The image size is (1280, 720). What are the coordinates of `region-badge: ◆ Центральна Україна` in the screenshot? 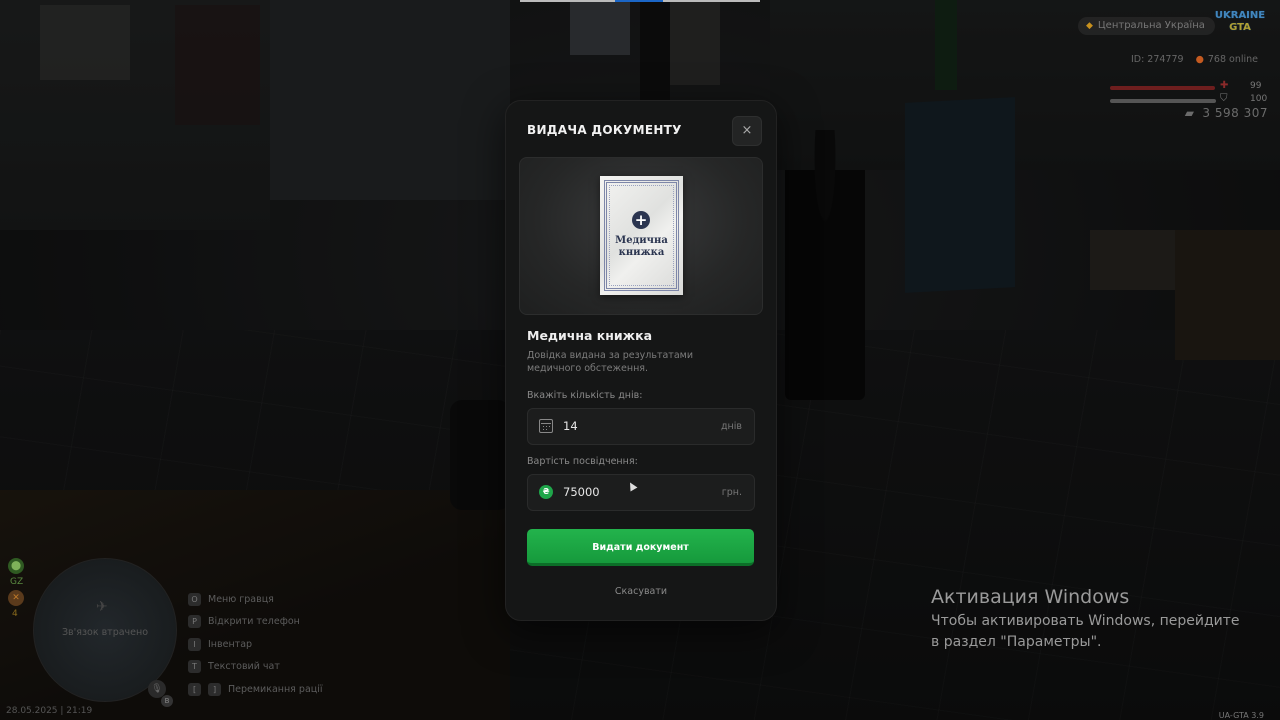 It's located at (1146, 26).